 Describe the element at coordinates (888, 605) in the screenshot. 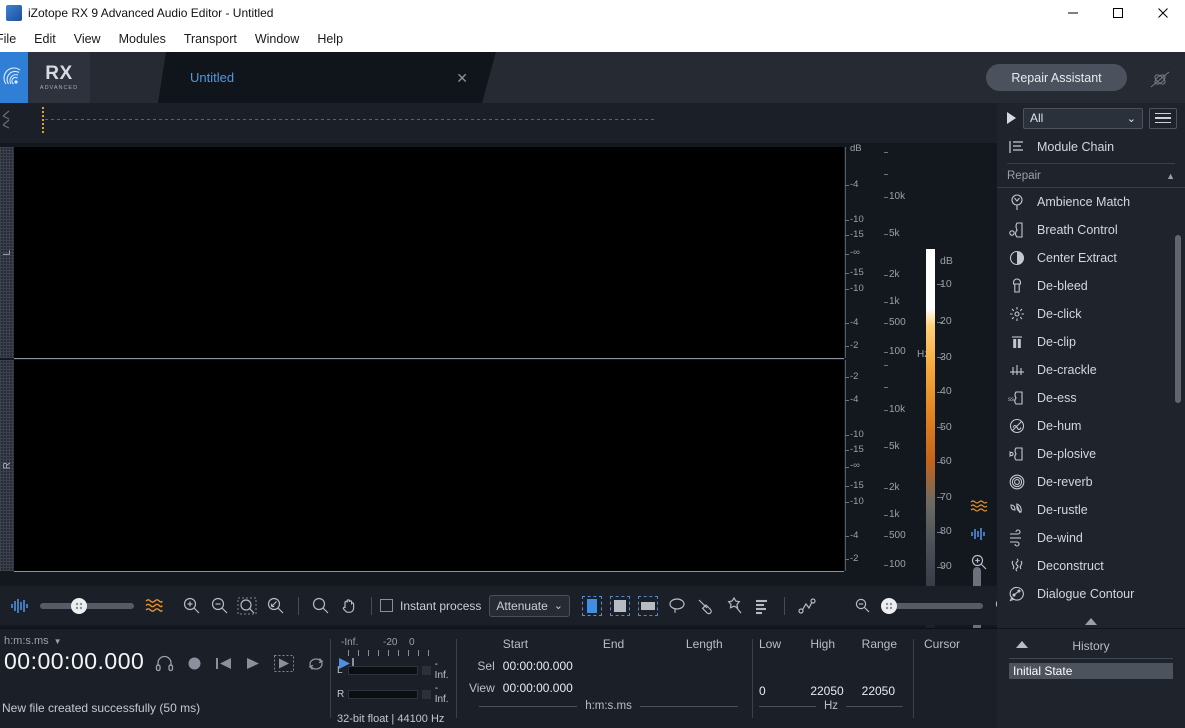

I see `horizontal-zoom-knob` at that location.